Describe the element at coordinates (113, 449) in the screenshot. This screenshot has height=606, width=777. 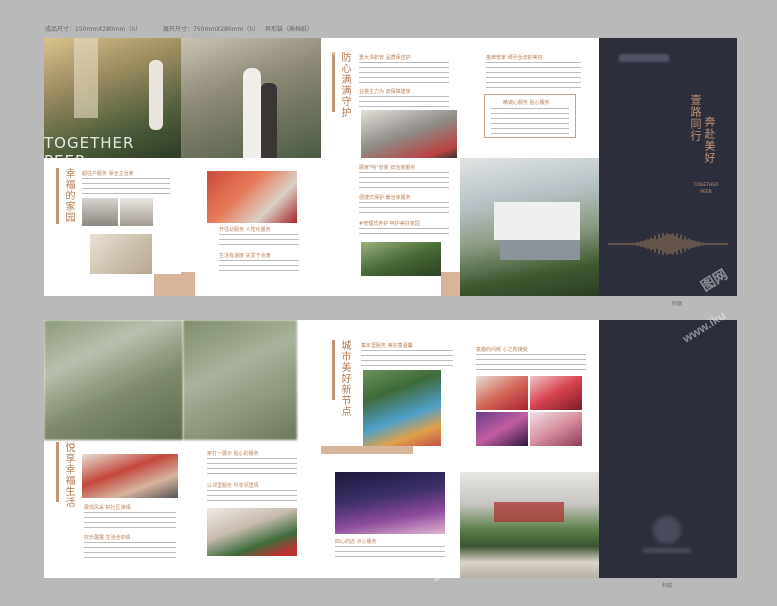
I see `bottom-panel-1: 悦享幸福生活 展现风采 好社区演绎 欢乐展展 生活全的情` at that location.